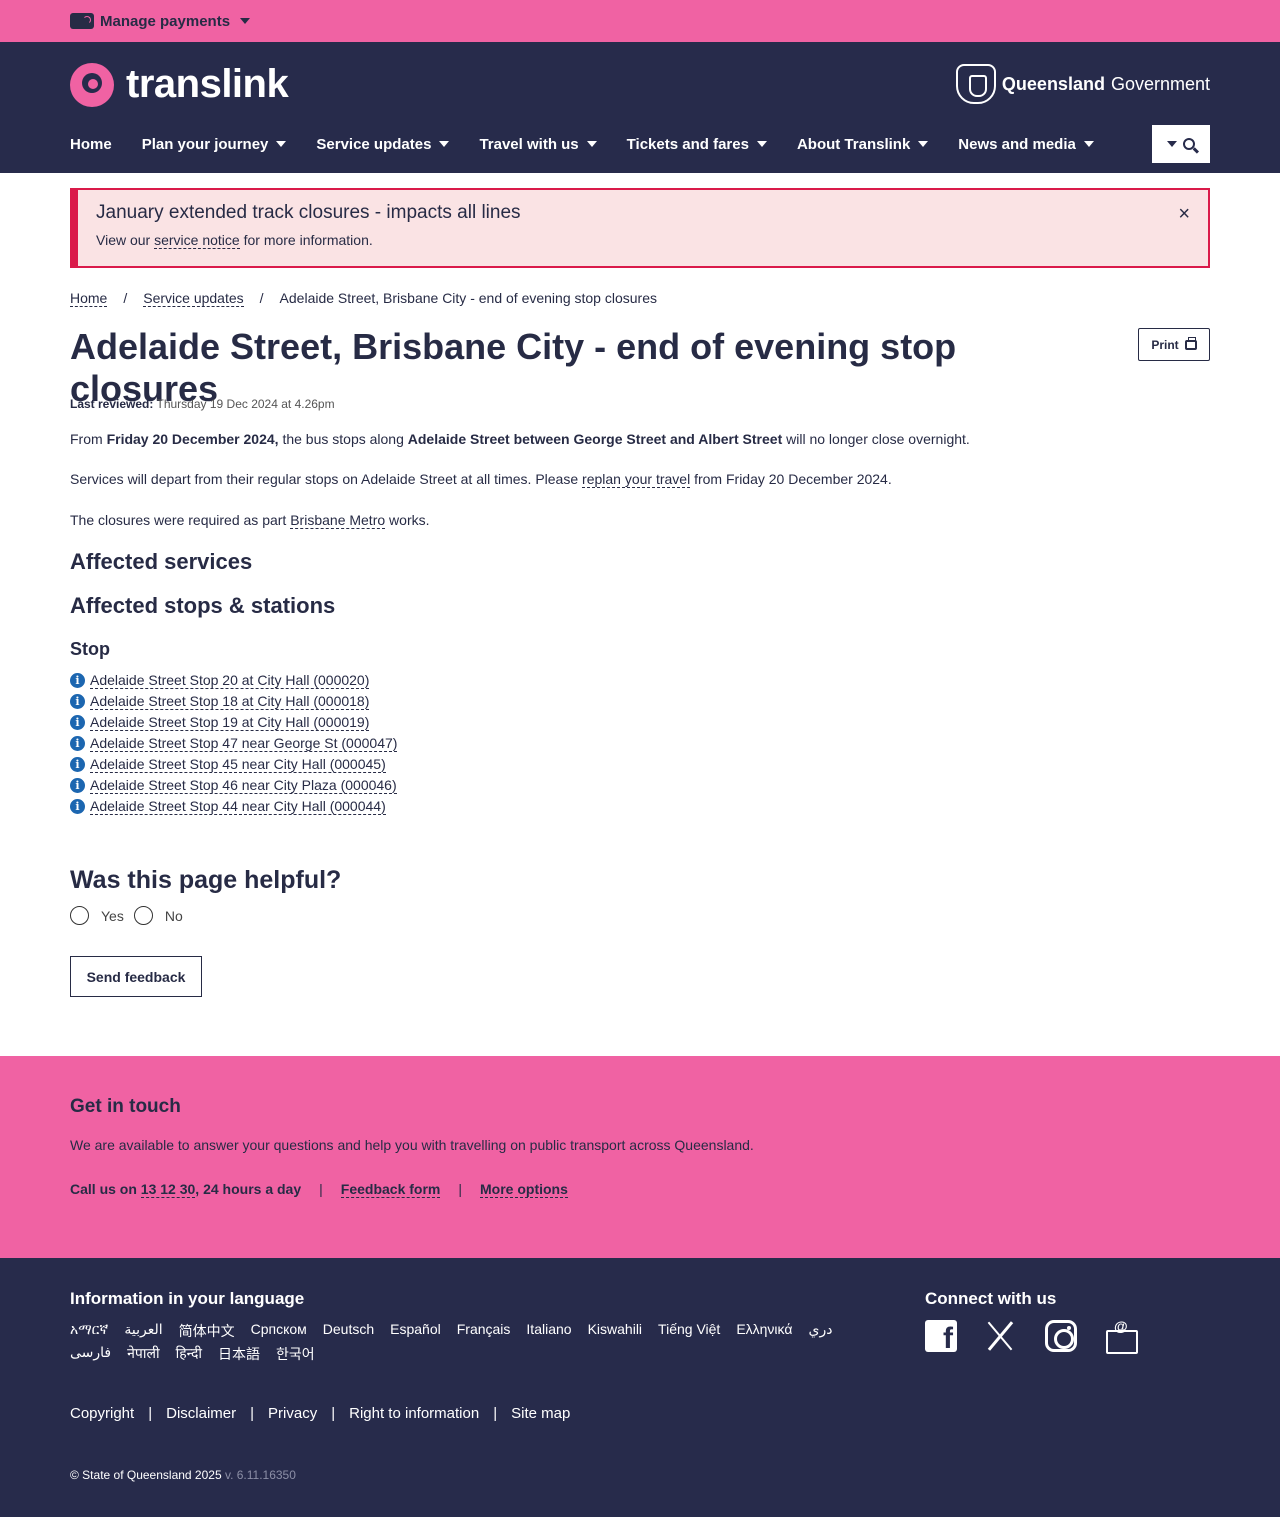 The height and width of the screenshot is (1517, 1280). What do you see at coordinates (1181, 144) in the screenshot?
I see `search-button` at bounding box center [1181, 144].